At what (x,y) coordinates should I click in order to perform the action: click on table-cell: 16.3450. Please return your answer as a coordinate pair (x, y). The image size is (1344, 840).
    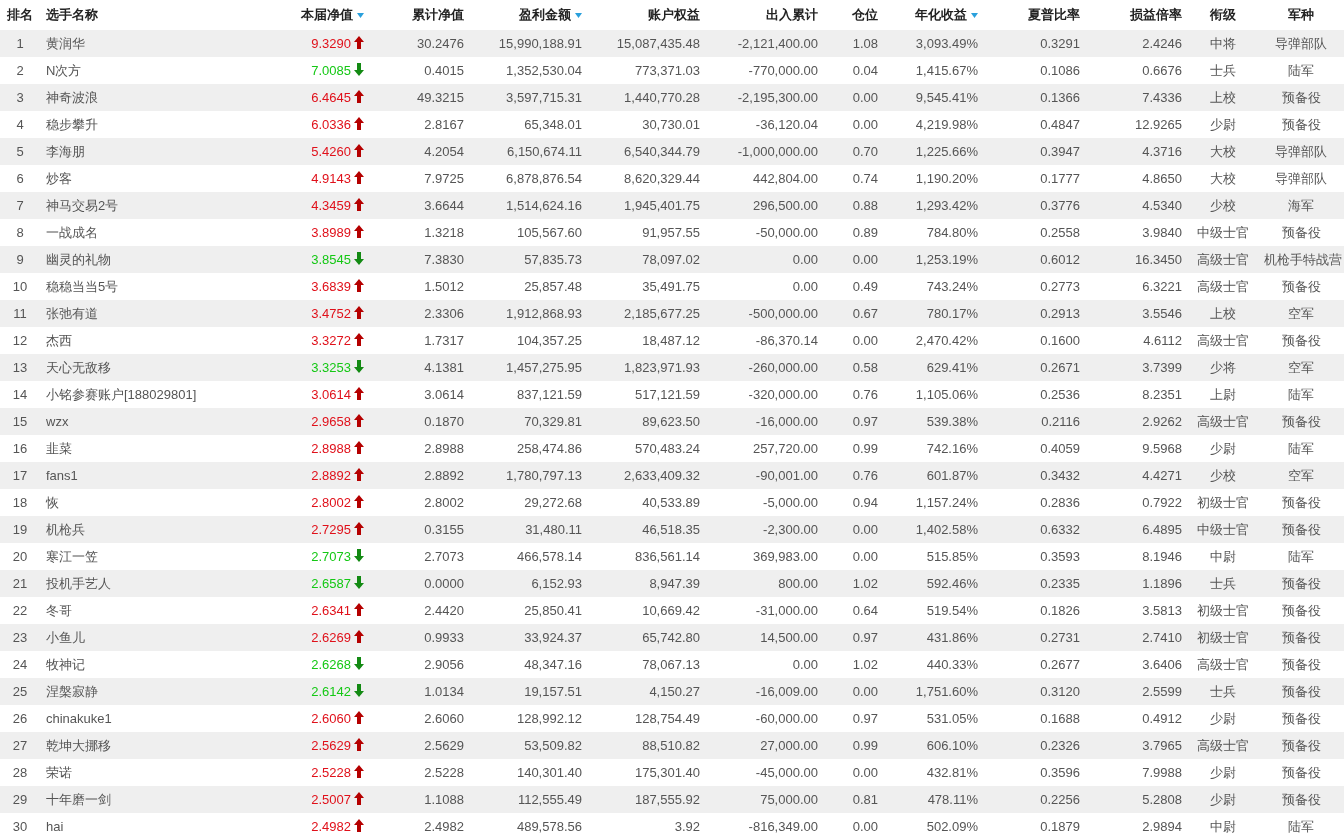
    Looking at the image, I should click on (1158, 259).